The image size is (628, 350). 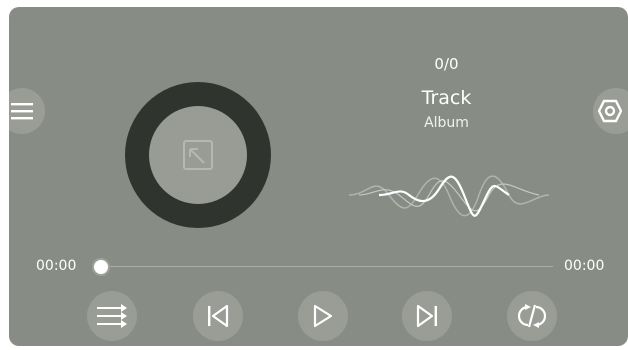 I want to click on skip-next-icon, so click(x=427, y=316).